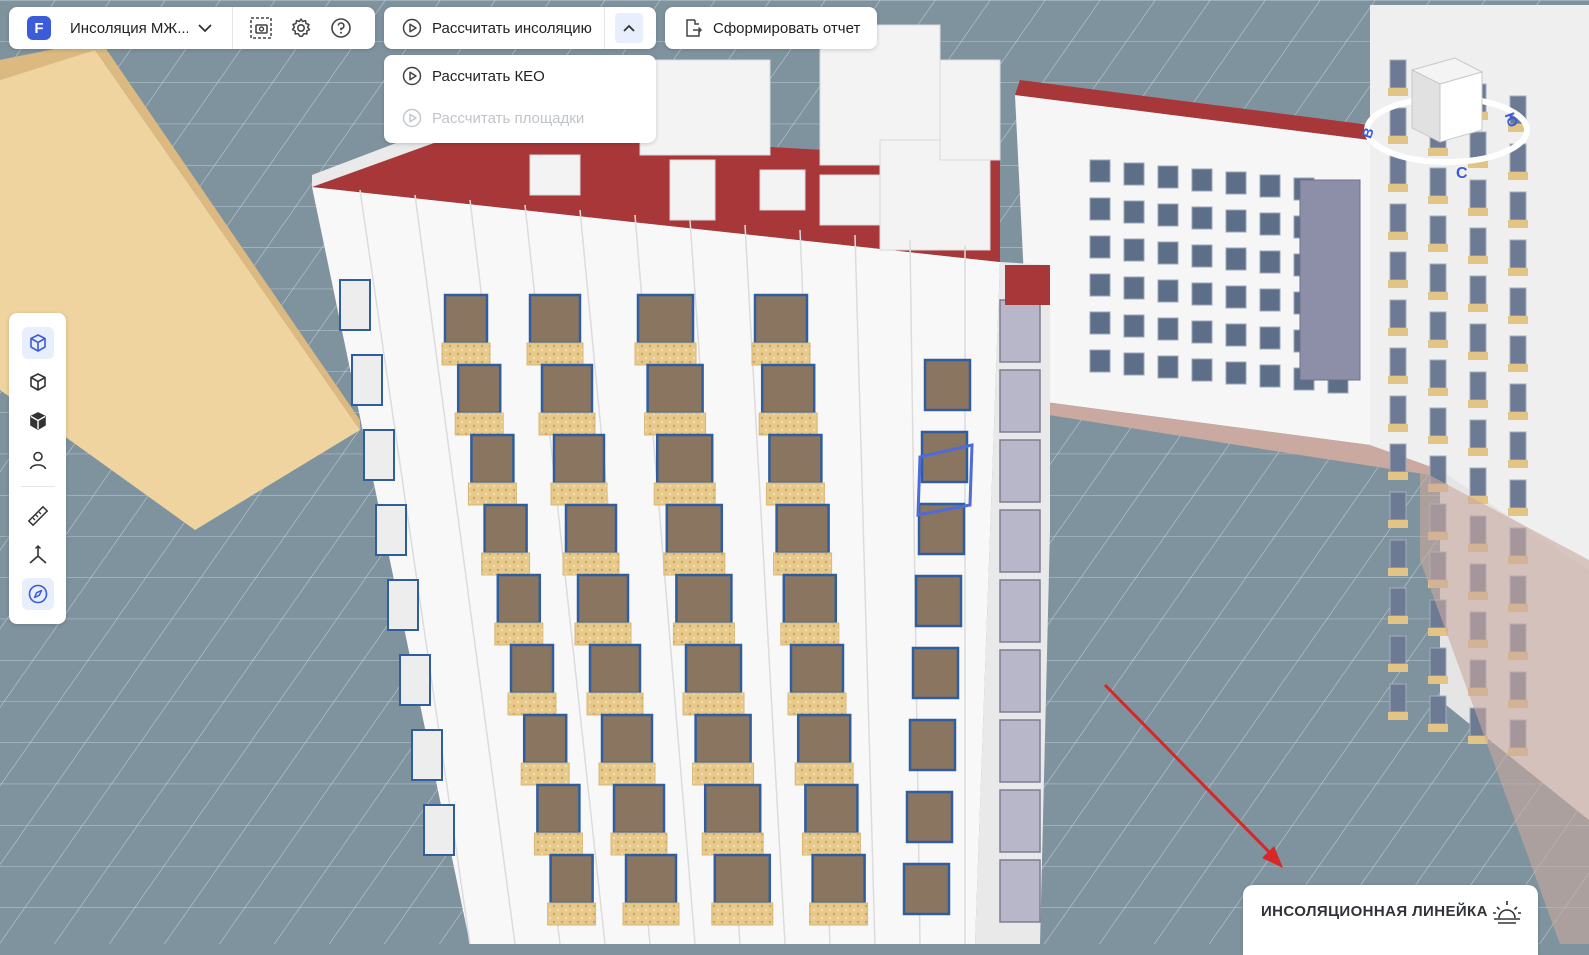  Describe the element at coordinates (301, 28) in the screenshot. I see `gear-icon` at that location.